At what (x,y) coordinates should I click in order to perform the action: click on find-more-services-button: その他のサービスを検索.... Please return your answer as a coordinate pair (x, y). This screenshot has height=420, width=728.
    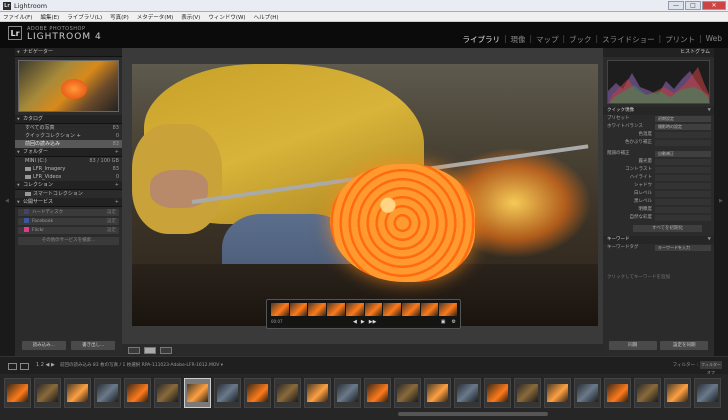
    Looking at the image, I should click on (68, 241).